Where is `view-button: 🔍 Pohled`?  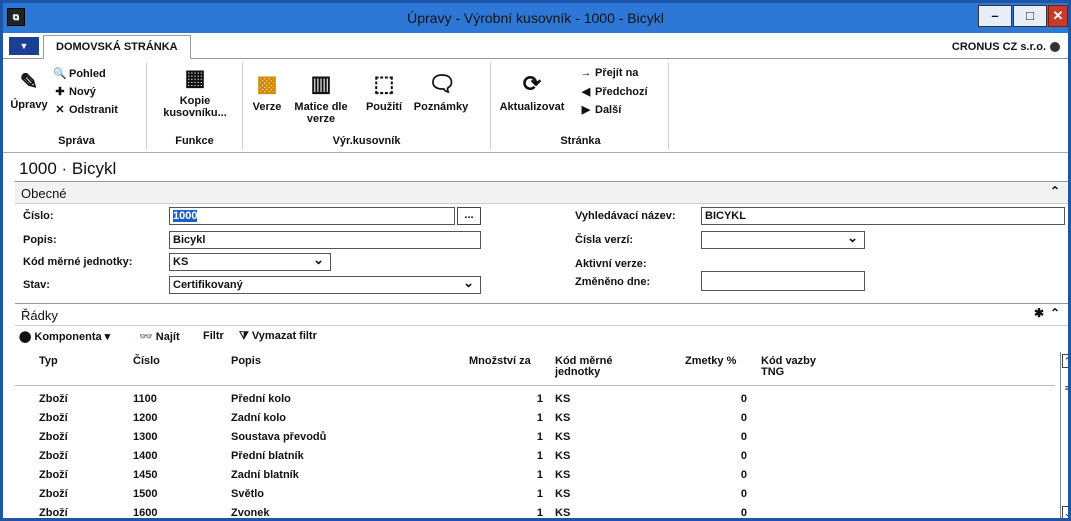 view-button: 🔍 Pohled is located at coordinates (79, 73).